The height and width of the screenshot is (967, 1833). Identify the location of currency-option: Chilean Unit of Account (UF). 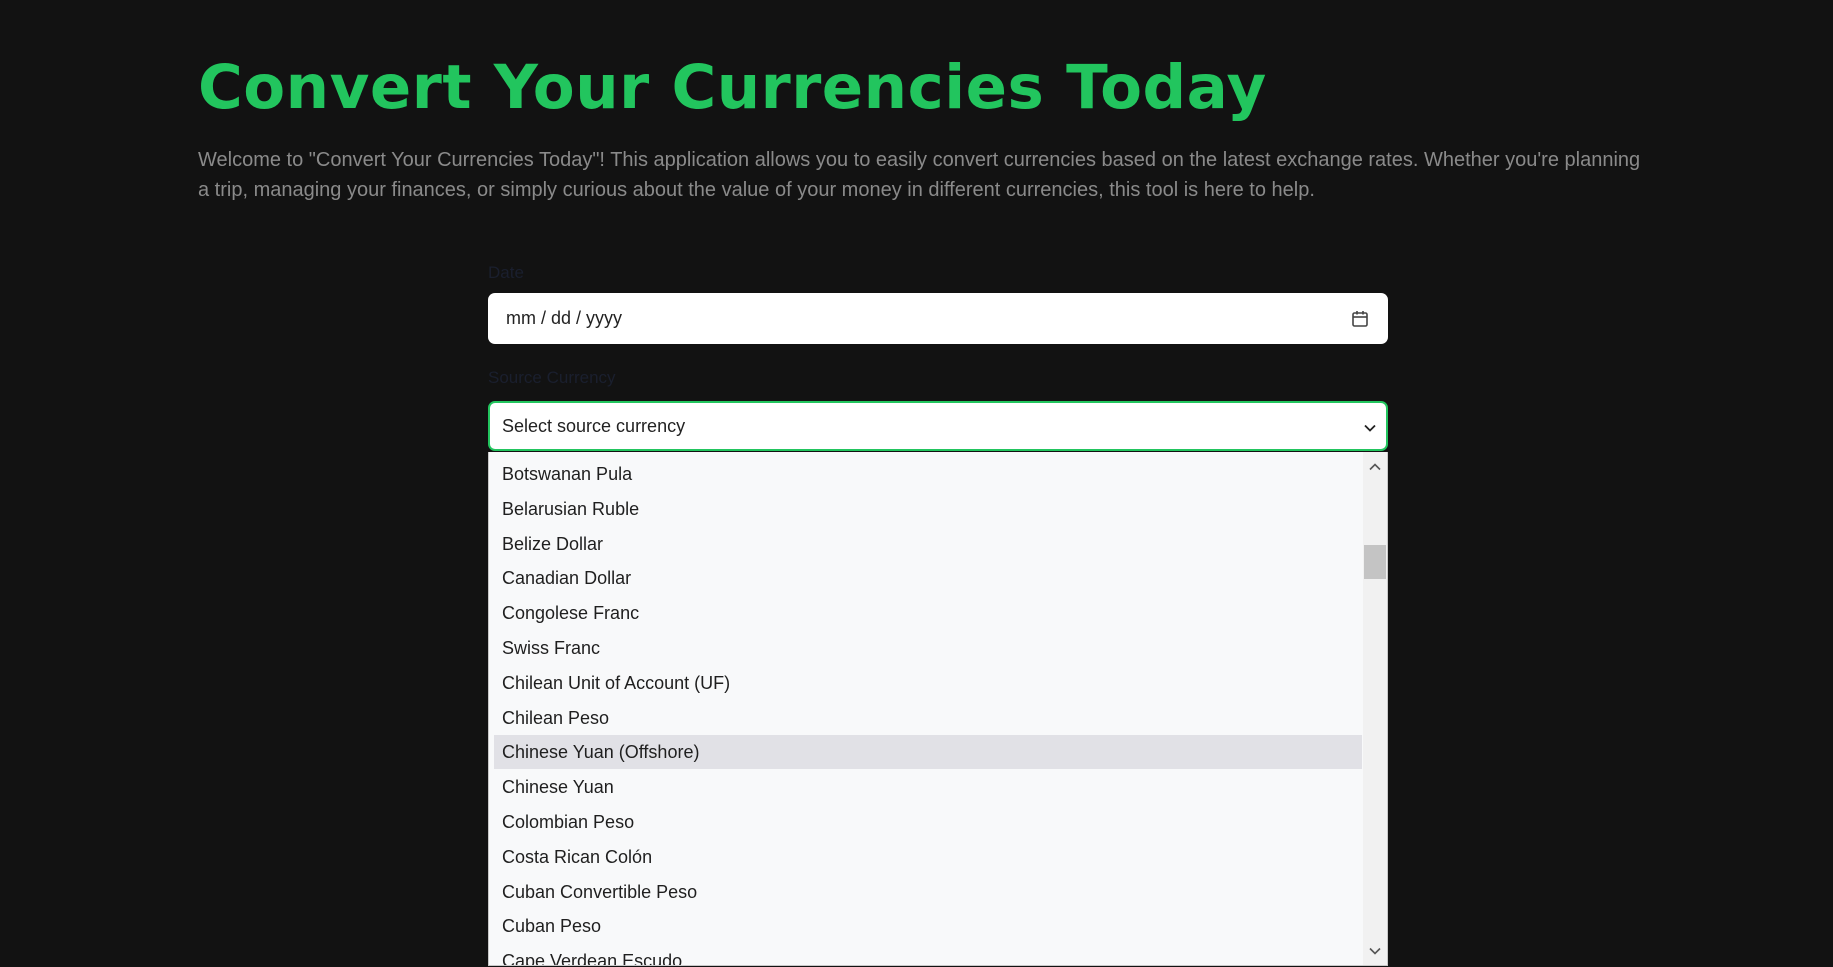
(928, 683).